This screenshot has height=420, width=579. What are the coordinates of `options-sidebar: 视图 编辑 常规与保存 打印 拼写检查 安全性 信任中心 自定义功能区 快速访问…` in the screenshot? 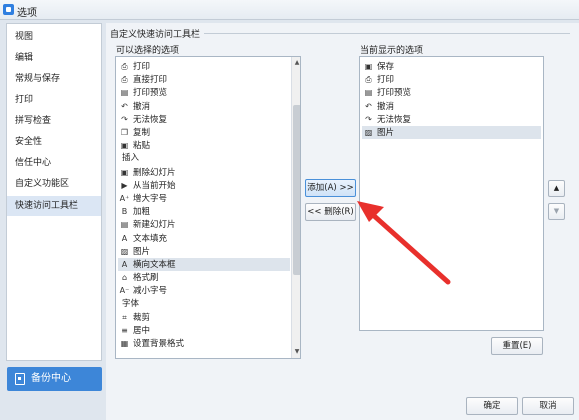 It's located at (54, 192).